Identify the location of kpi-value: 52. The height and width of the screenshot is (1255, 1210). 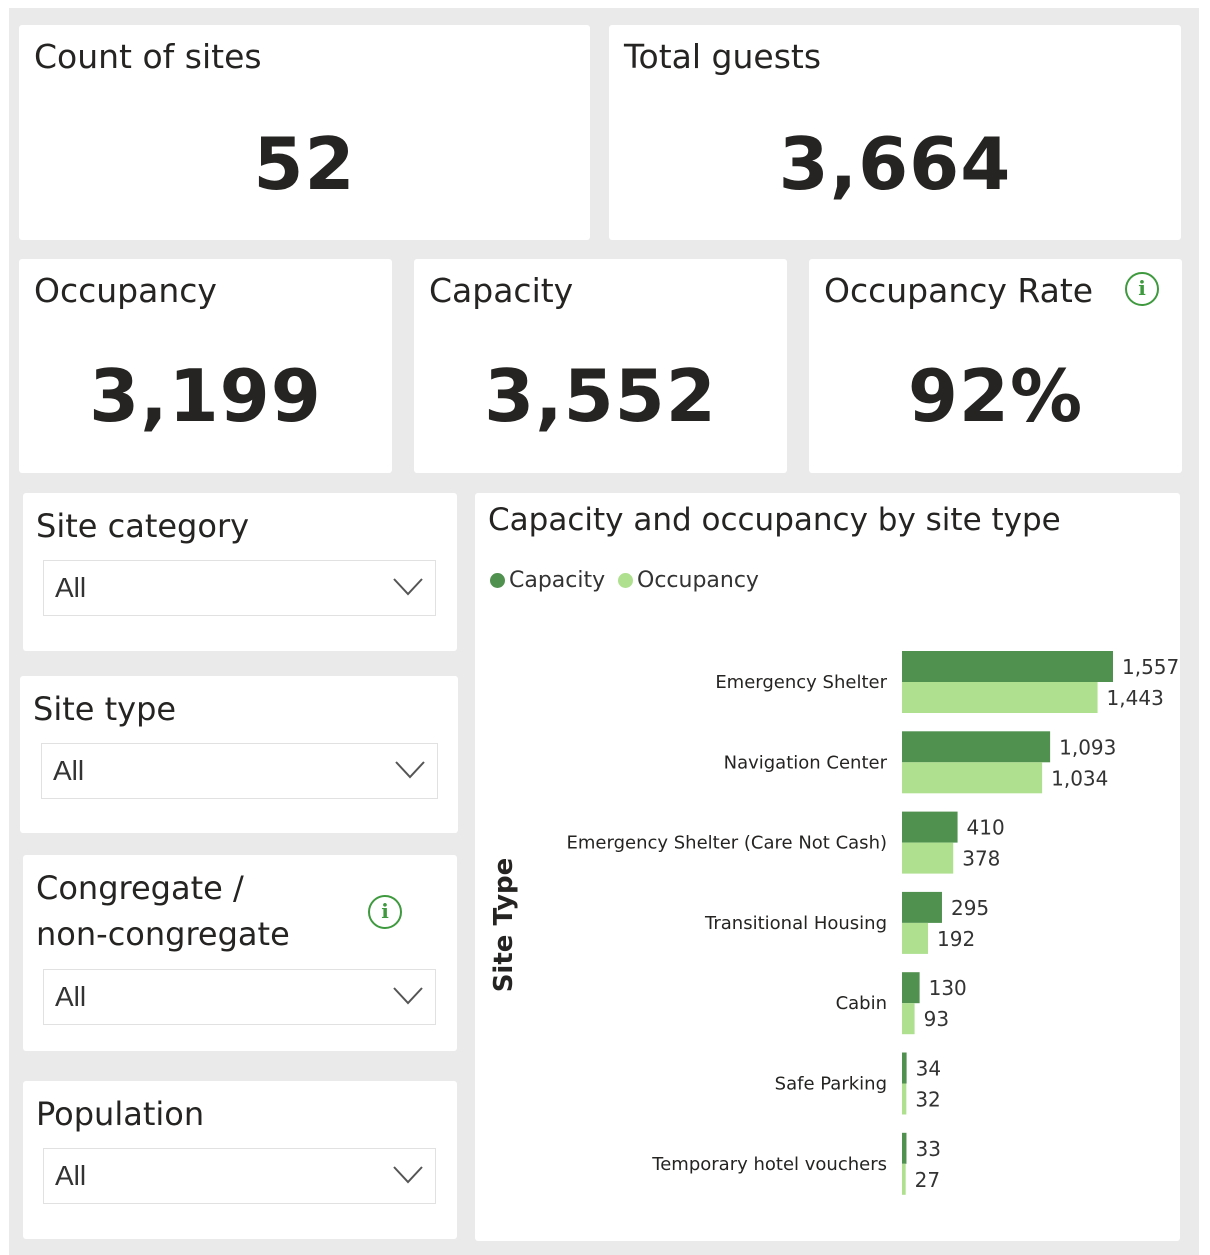
(304, 164).